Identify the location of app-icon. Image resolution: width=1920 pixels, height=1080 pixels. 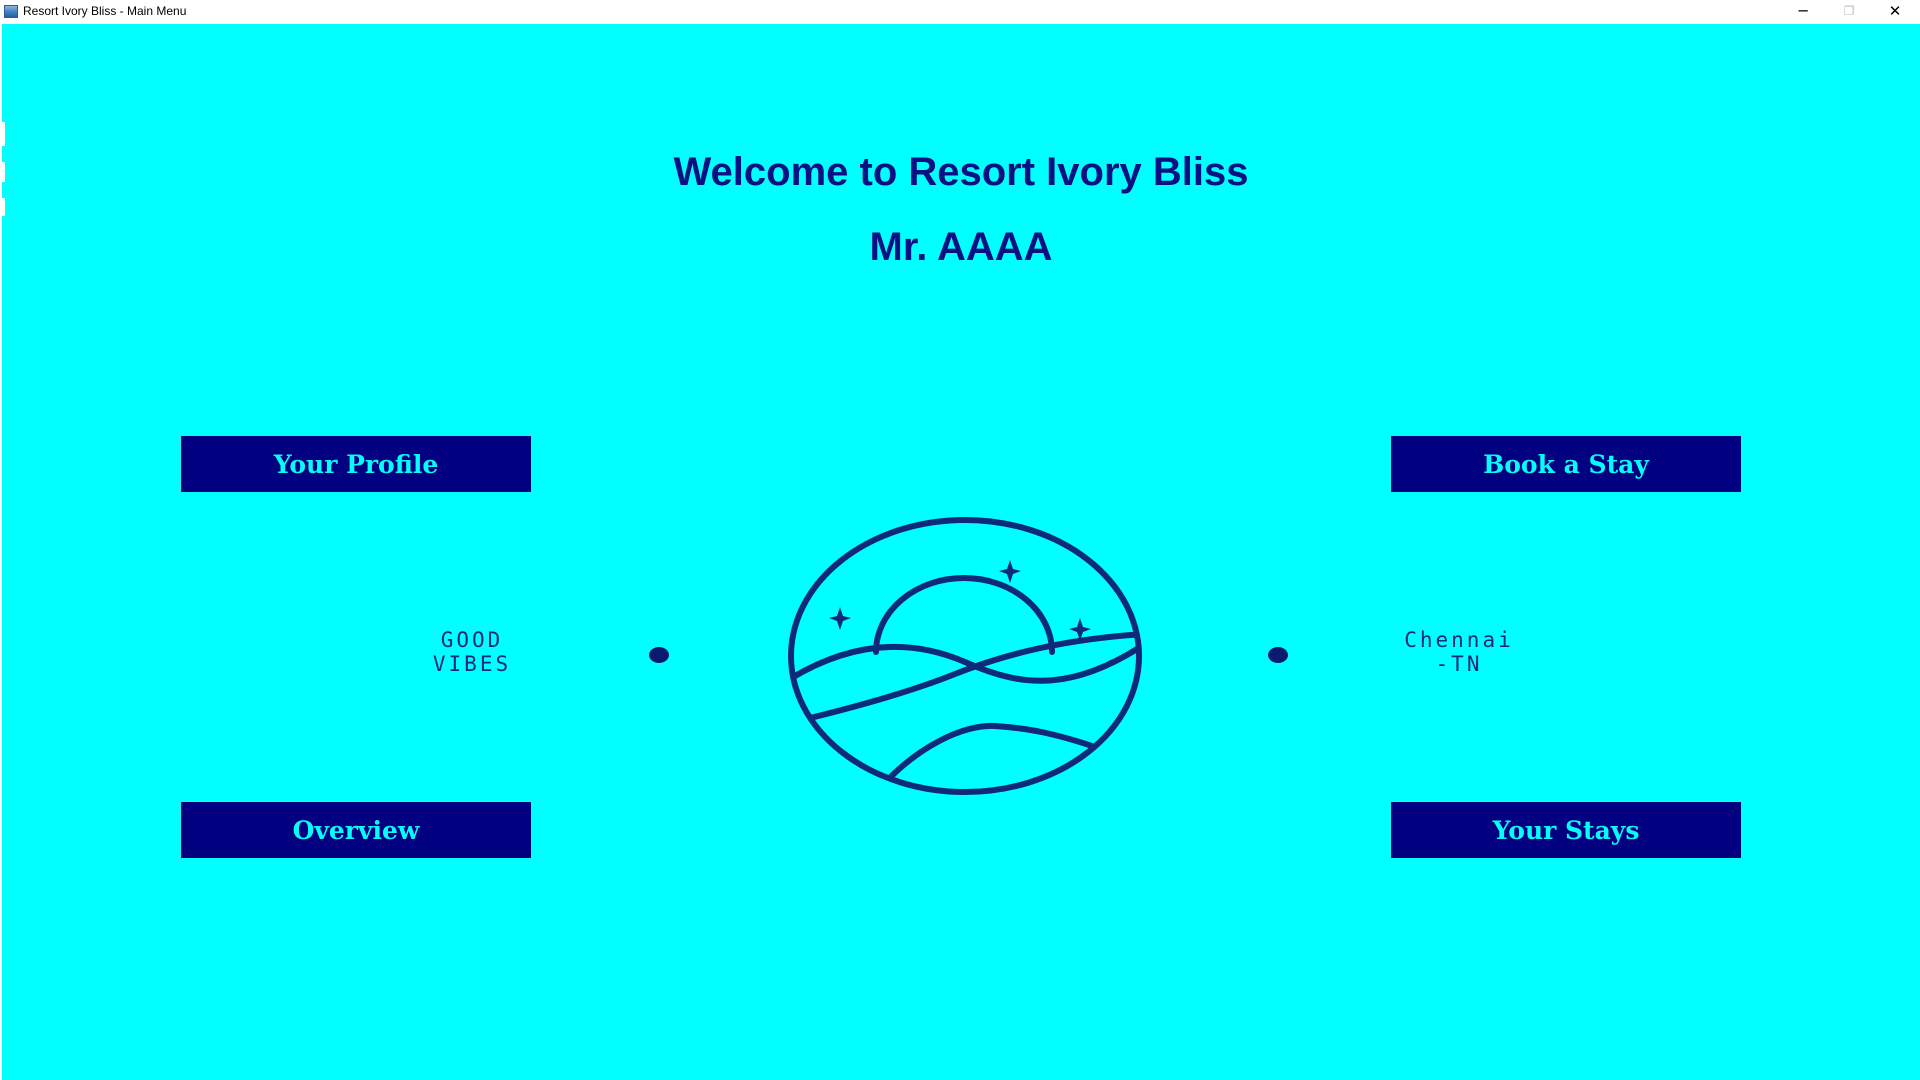
(11, 11).